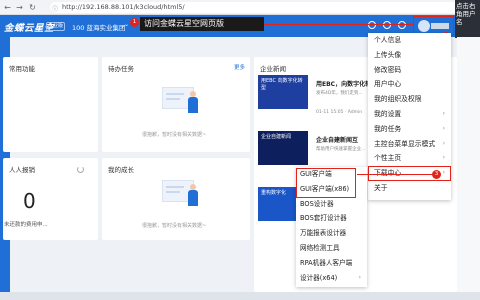 This screenshot has width=480, height=300. What do you see at coordinates (467, 19) in the screenshot?
I see `annotation-right-tip: 点击右角用户名` at bounding box center [467, 19].